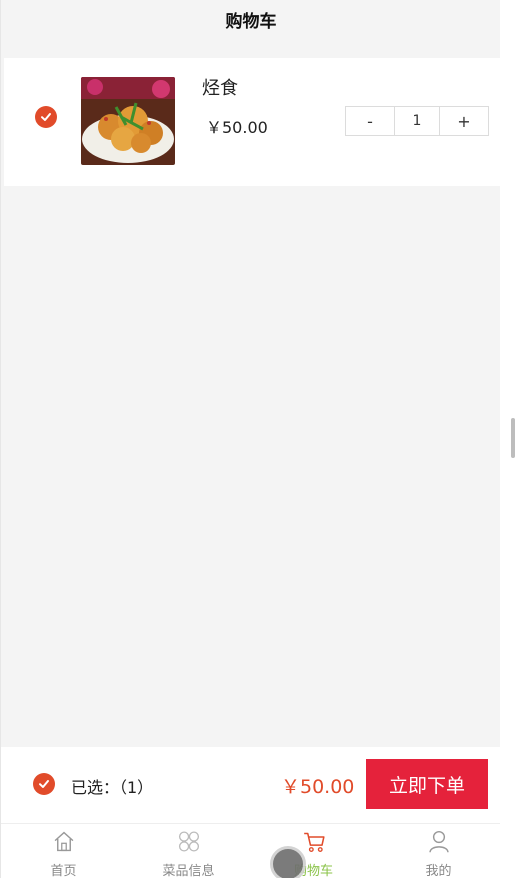 The width and height of the screenshot is (515, 878). I want to click on tab-home: 首页, so click(63, 851).